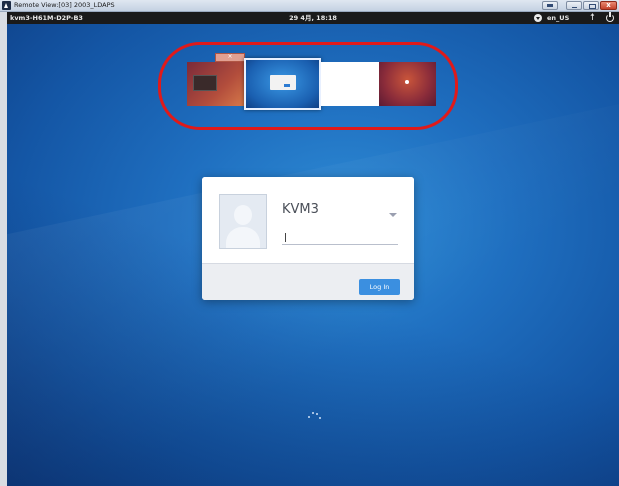 The image size is (619, 486). I want to click on login-dialog: KVM3 Log In, so click(308, 238).